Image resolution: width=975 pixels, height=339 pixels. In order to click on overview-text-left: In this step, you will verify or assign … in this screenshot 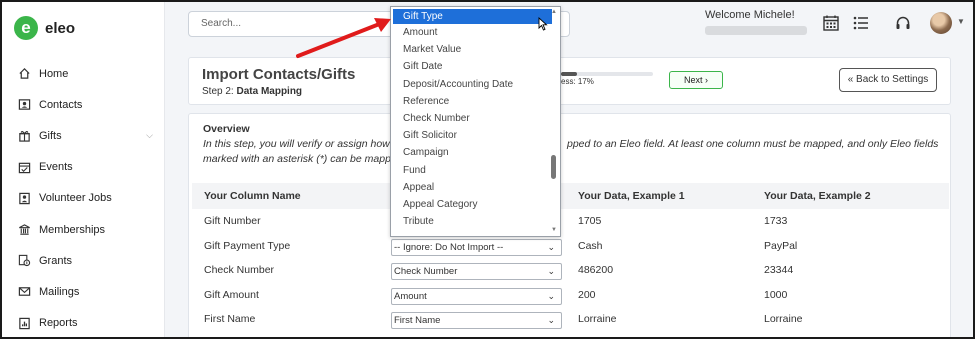, I will do `click(301, 144)`.